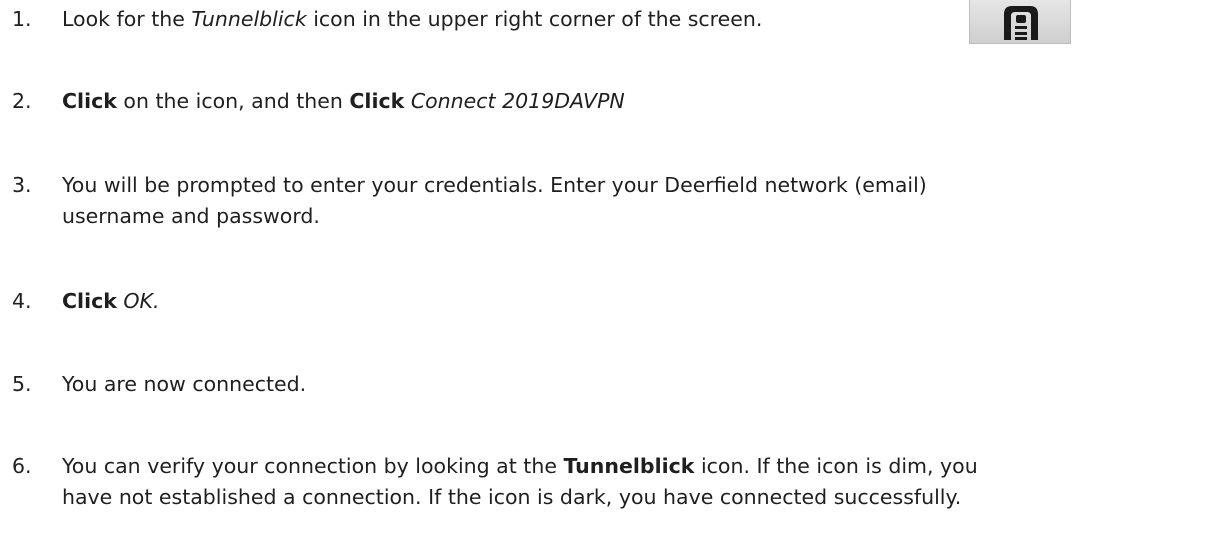 The width and height of the screenshot is (1217, 543). Describe the element at coordinates (127, 19) in the screenshot. I see `step-text: Look for the` at that location.